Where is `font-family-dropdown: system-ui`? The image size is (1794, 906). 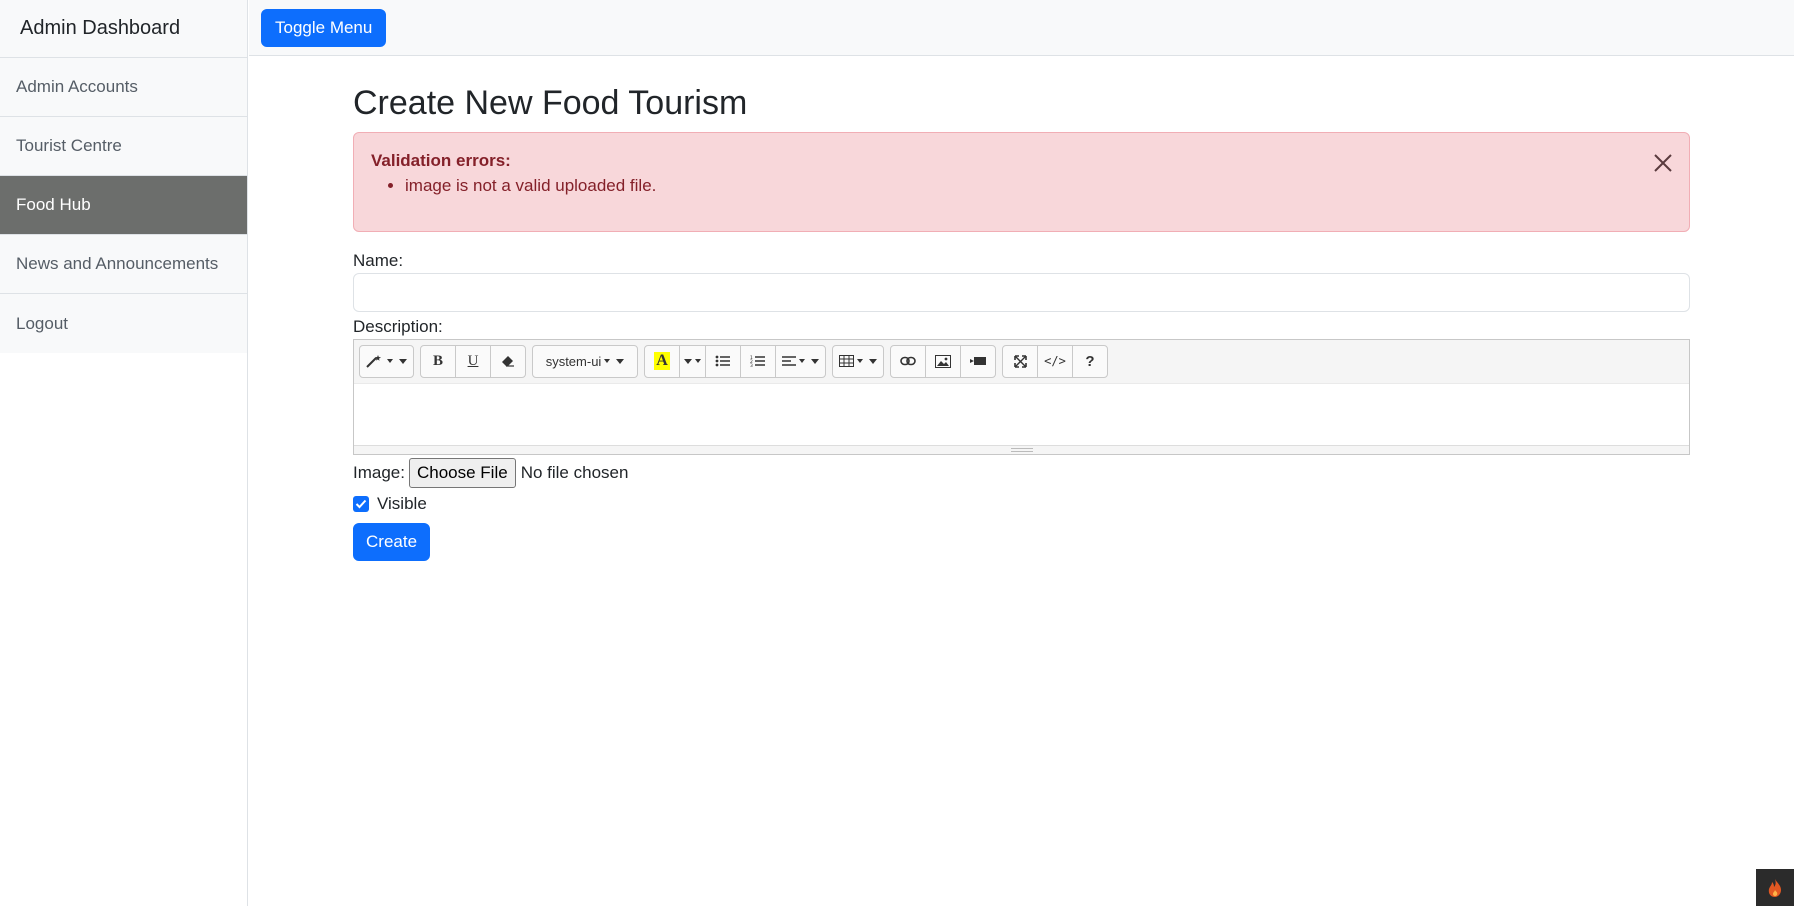 font-family-dropdown: system-ui is located at coordinates (585, 361).